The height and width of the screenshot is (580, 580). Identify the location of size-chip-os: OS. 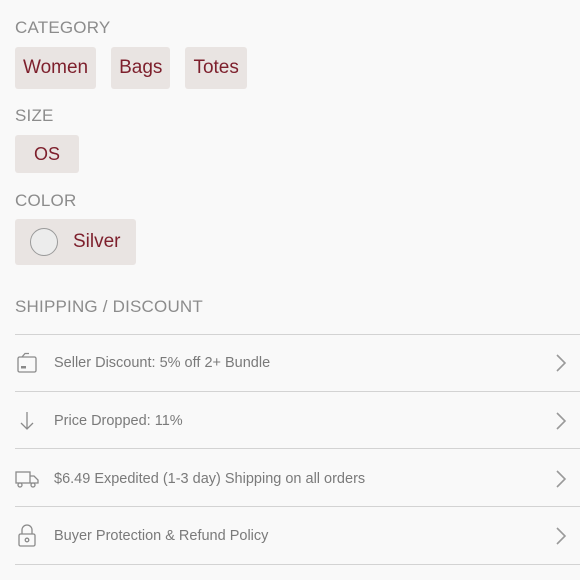
(47, 154).